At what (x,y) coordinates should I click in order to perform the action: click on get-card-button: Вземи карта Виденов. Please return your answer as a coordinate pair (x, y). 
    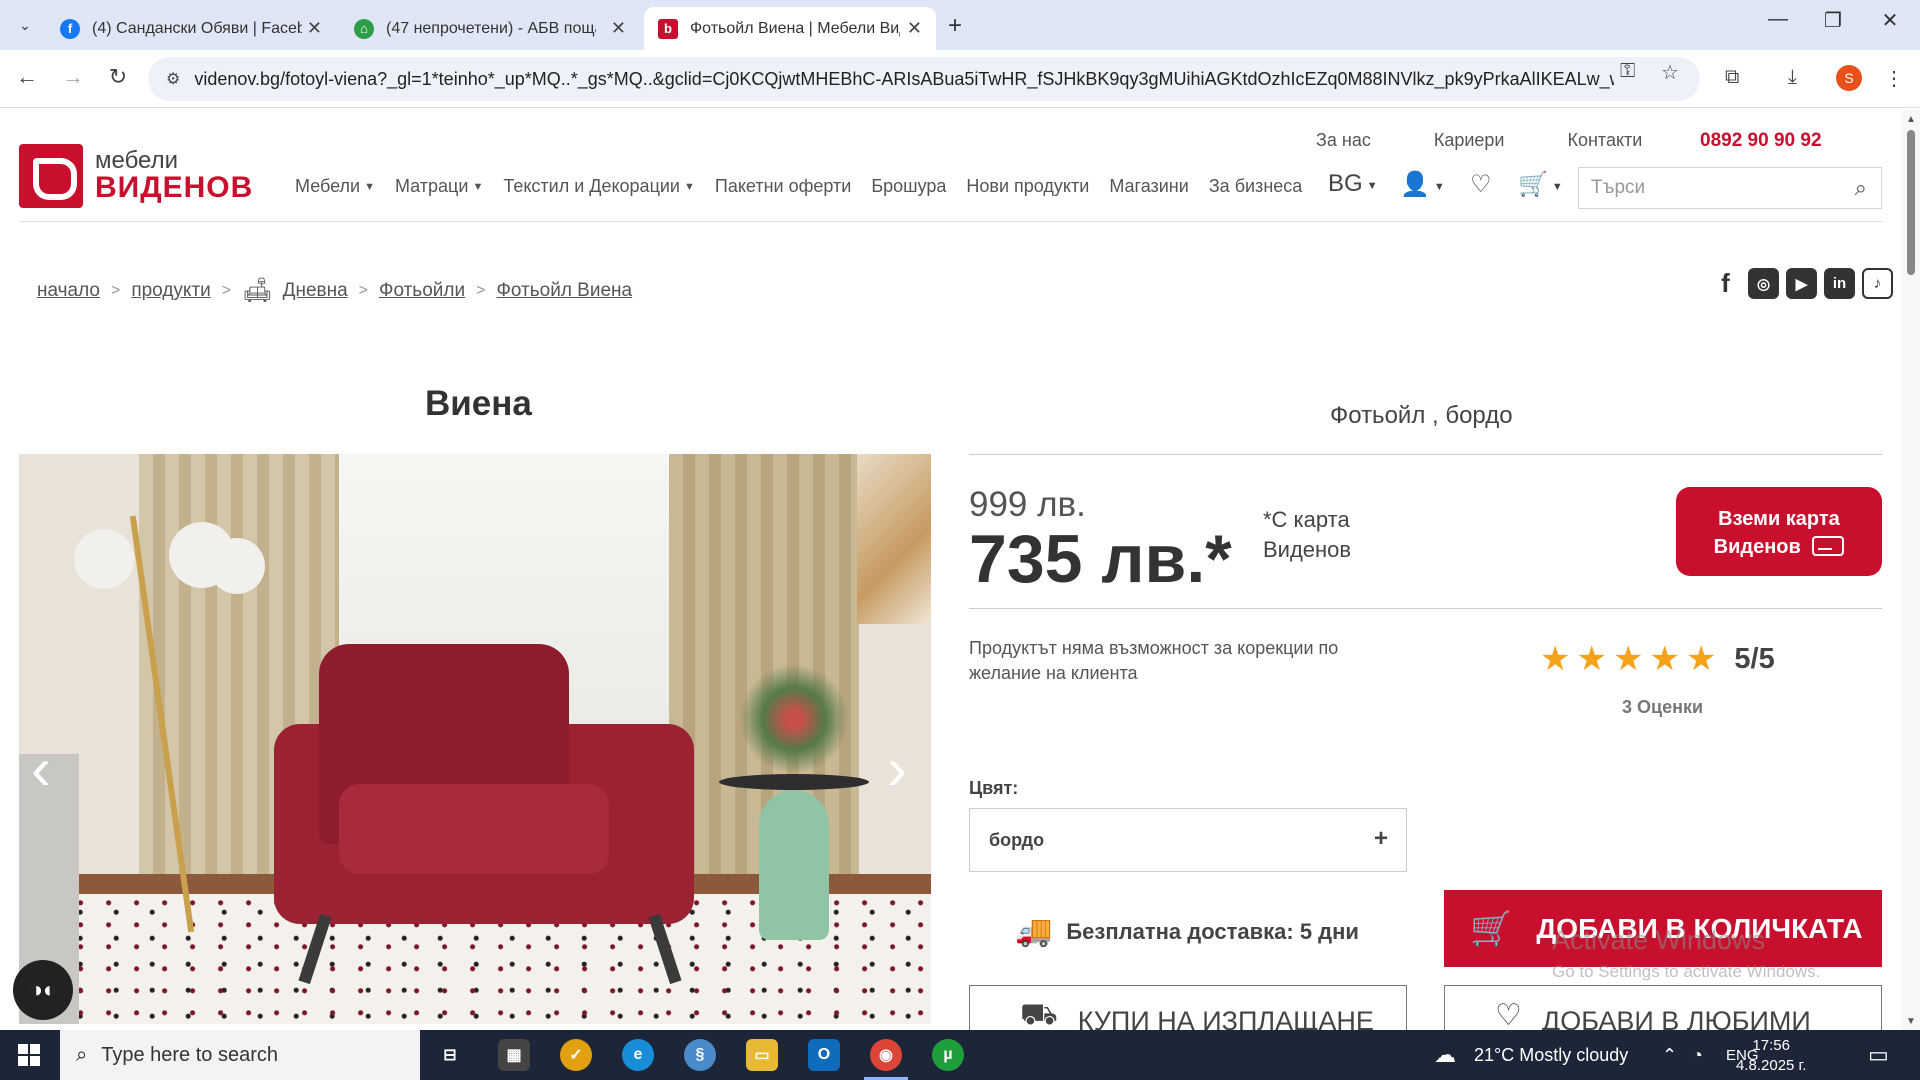
    Looking at the image, I should click on (1779, 531).